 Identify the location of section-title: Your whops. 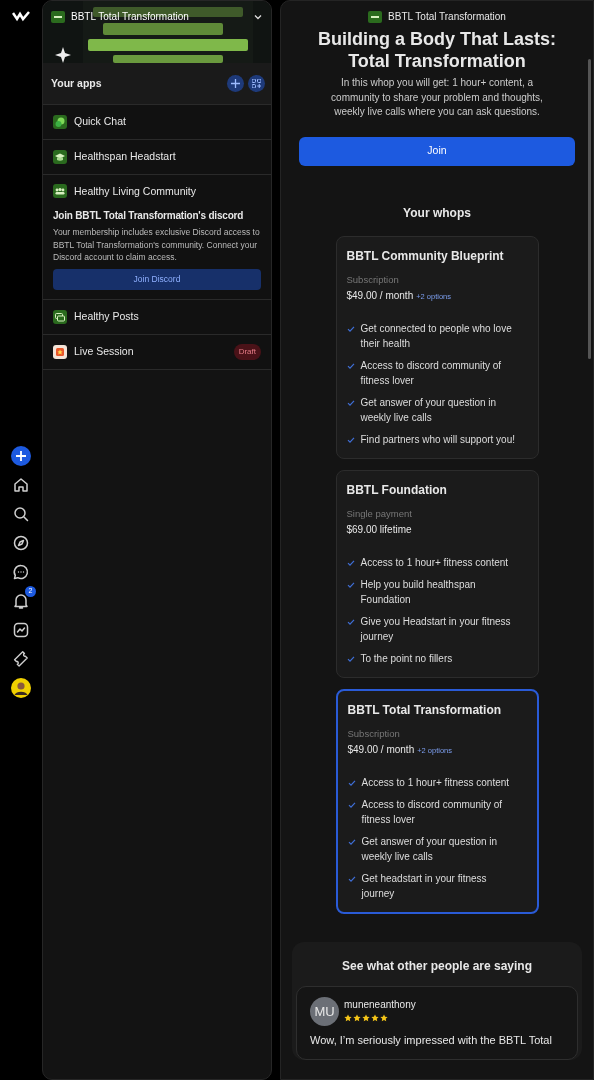
(437, 213).